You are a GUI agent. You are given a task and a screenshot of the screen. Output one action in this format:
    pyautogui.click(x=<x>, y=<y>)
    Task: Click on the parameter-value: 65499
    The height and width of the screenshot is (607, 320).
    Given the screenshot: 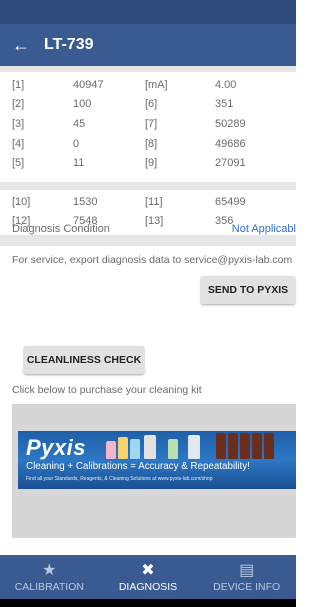 What is the action you would take?
    pyautogui.click(x=230, y=201)
    